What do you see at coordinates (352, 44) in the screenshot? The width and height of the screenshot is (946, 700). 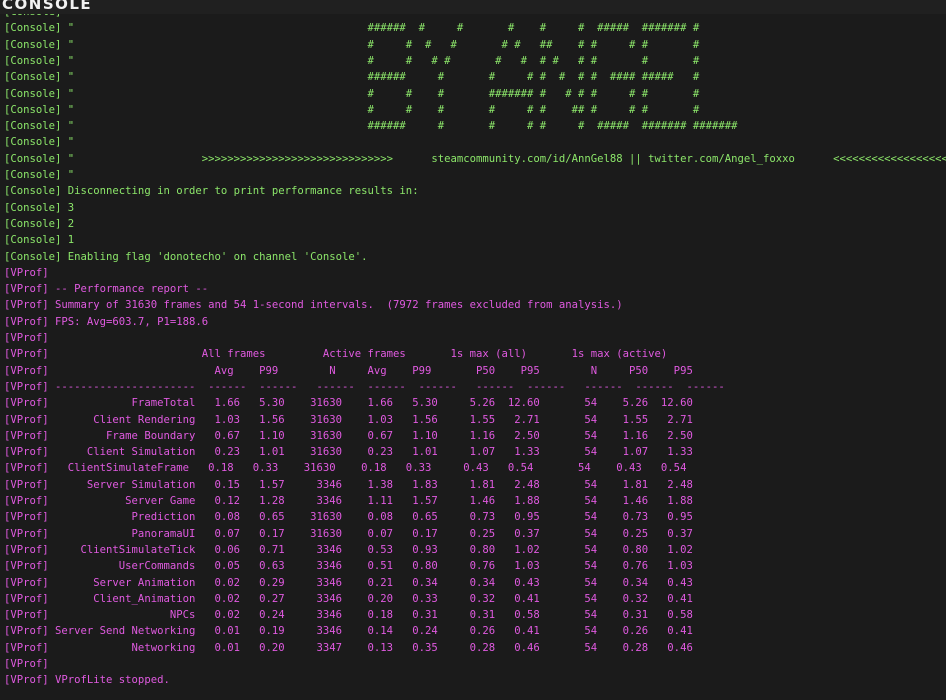 I see `log-line: [Console] " # # # # # # ## # # # # #` at bounding box center [352, 44].